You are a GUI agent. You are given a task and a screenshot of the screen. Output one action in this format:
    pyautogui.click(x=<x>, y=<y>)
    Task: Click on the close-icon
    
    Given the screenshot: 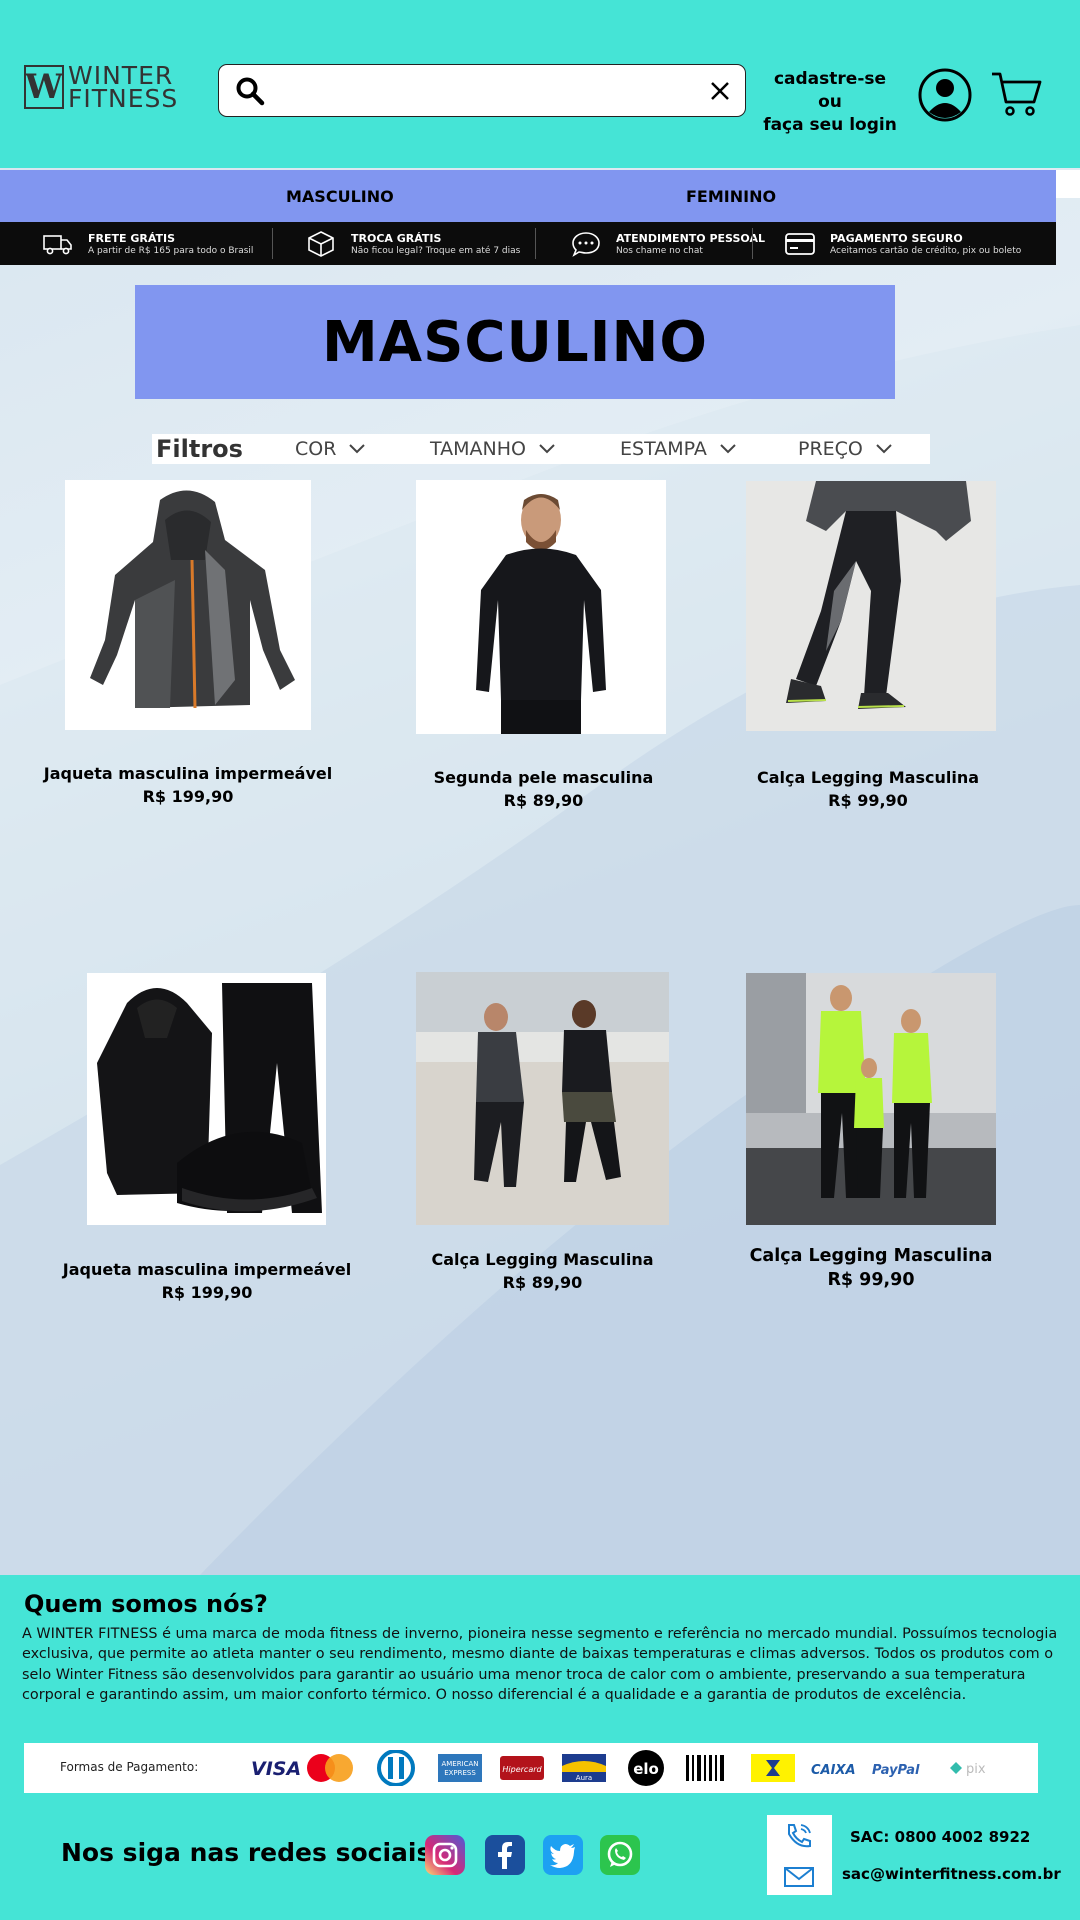 What is the action you would take?
    pyautogui.click(x=720, y=91)
    